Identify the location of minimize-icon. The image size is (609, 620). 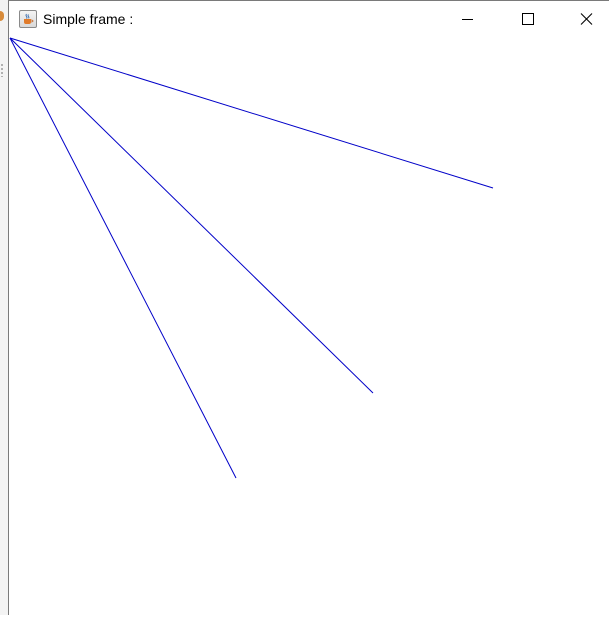
(467, 19).